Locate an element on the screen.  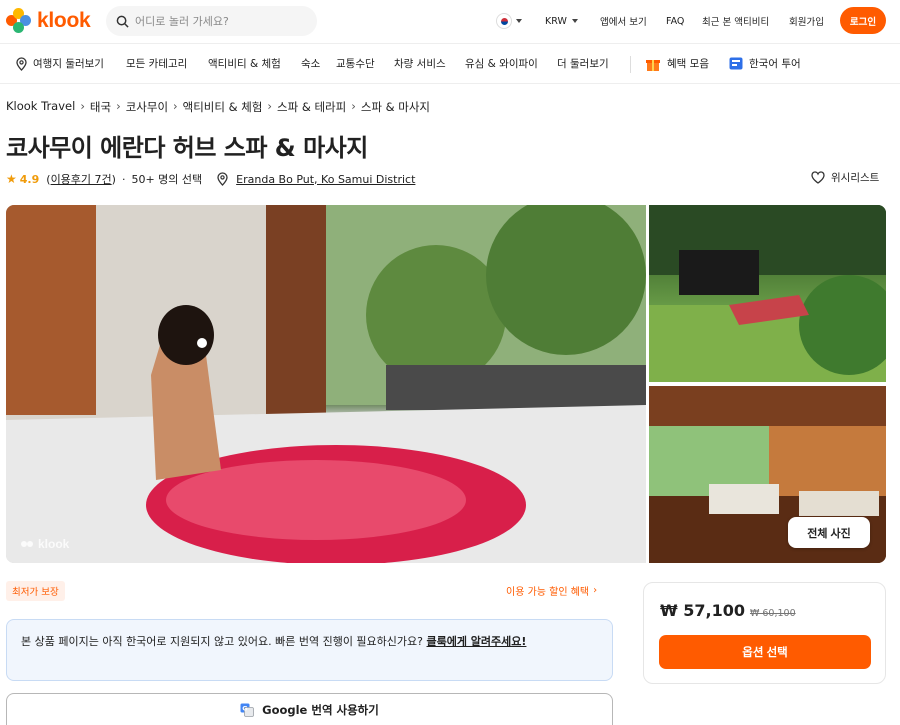
category-promo: 혜택 모음 is located at coordinates (688, 63).